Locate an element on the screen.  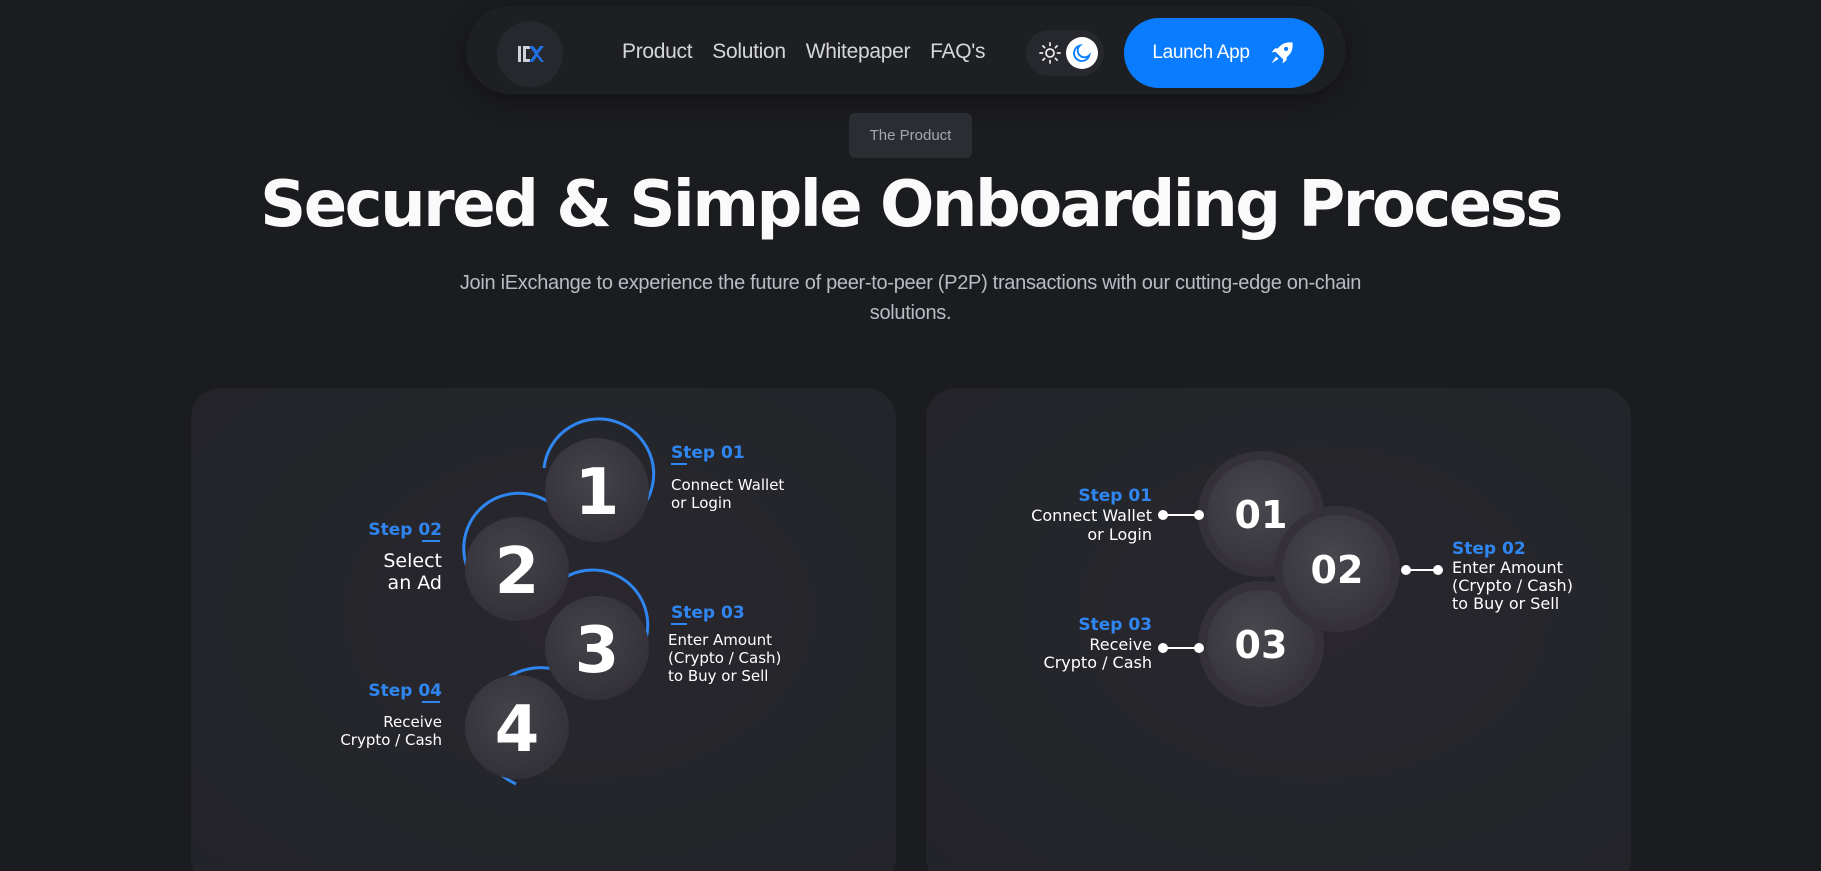
step-number-02: 02 is located at coordinates (1337, 570).